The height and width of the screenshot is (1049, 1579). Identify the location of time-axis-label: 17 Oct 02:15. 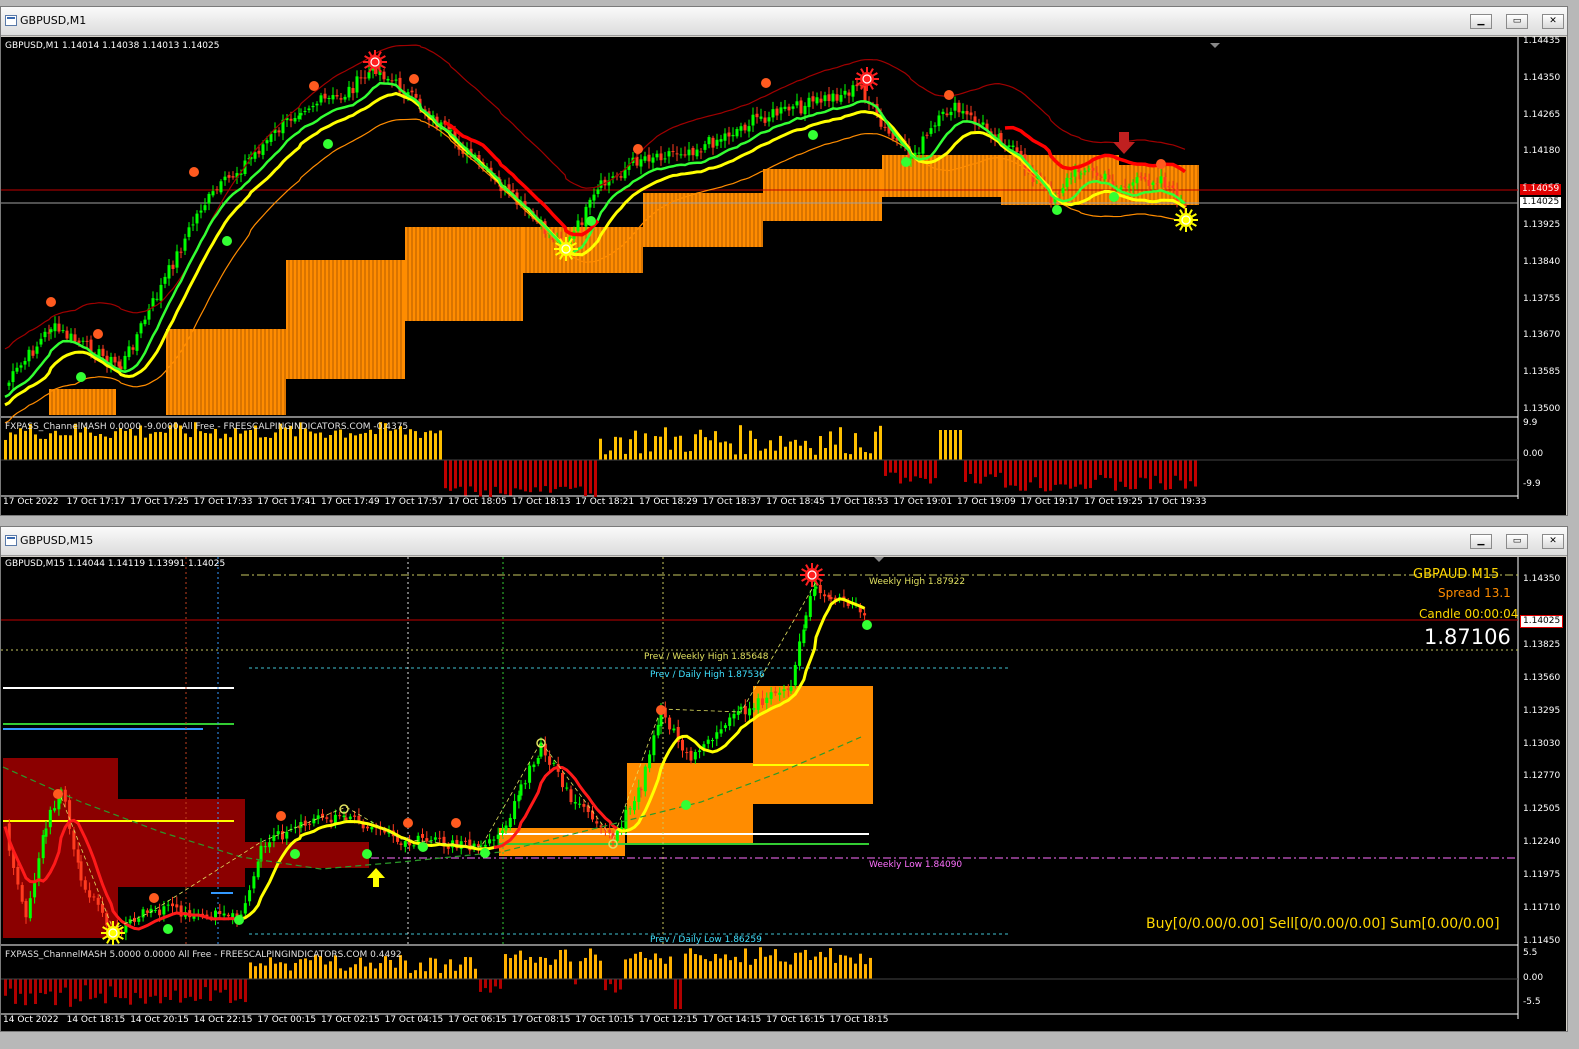
(350, 1020).